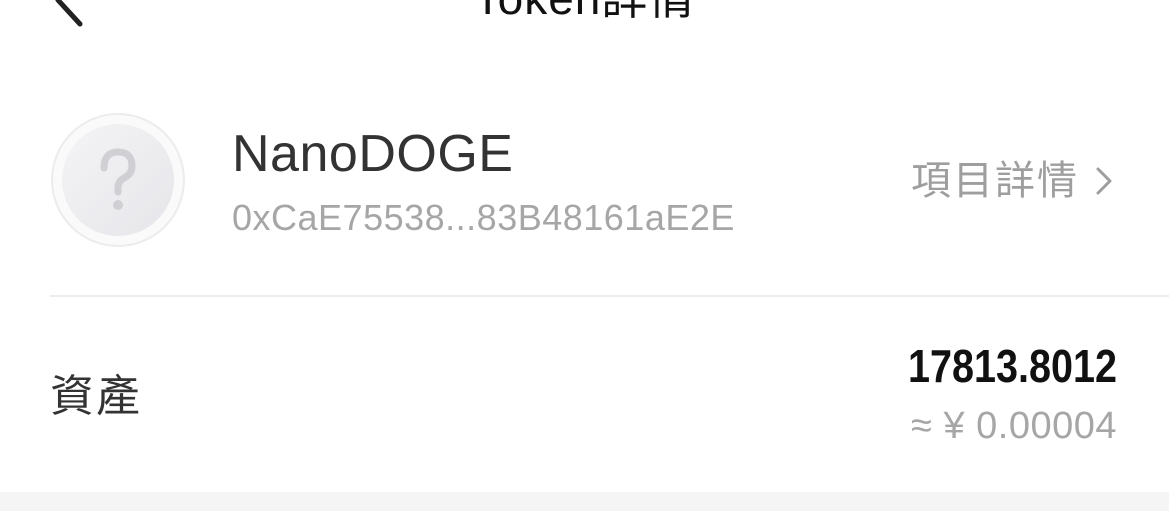 Image resolution: width=1169 pixels, height=511 pixels. Describe the element at coordinates (584, 501) in the screenshot. I see `section-separator` at that location.